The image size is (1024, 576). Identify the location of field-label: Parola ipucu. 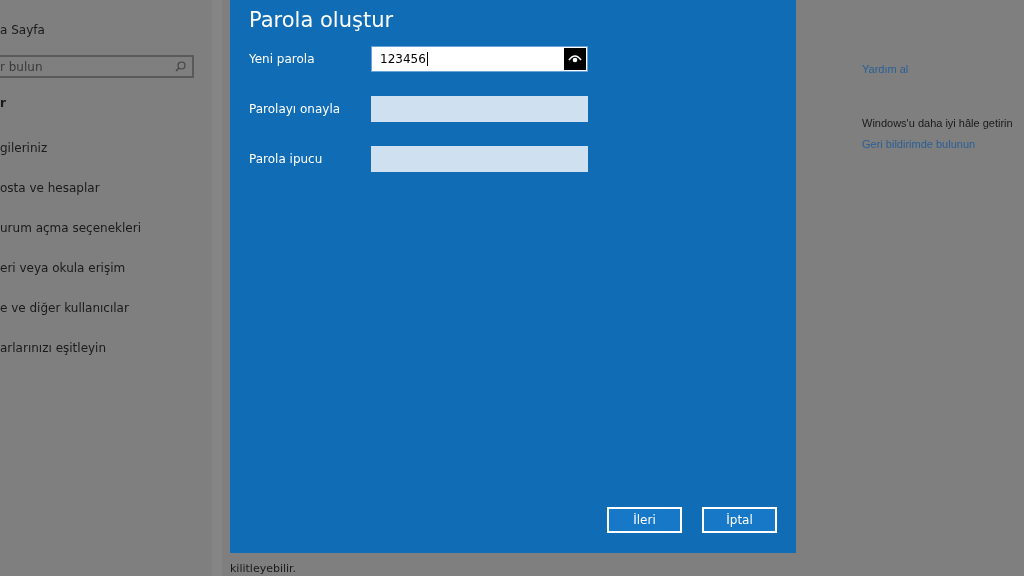
(286, 159).